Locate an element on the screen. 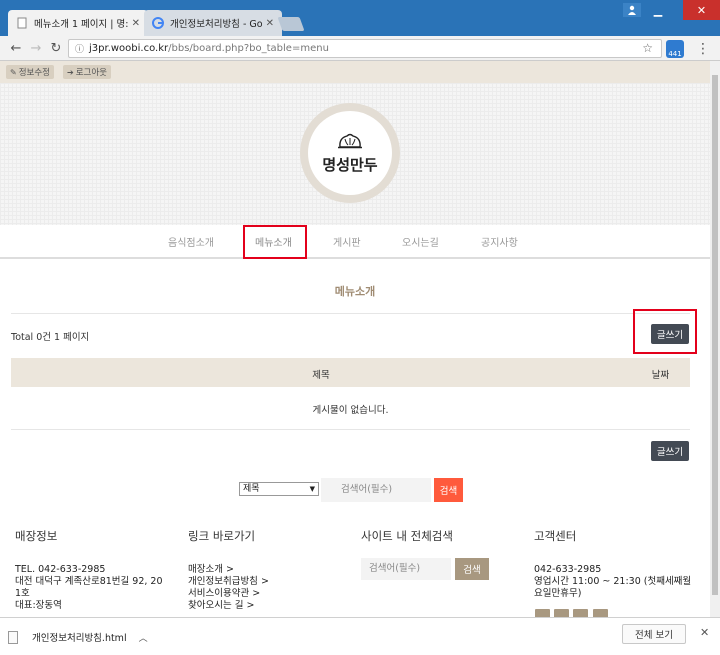  footer-search-heading: 사이트 내 전체검색 is located at coordinates (407, 536).